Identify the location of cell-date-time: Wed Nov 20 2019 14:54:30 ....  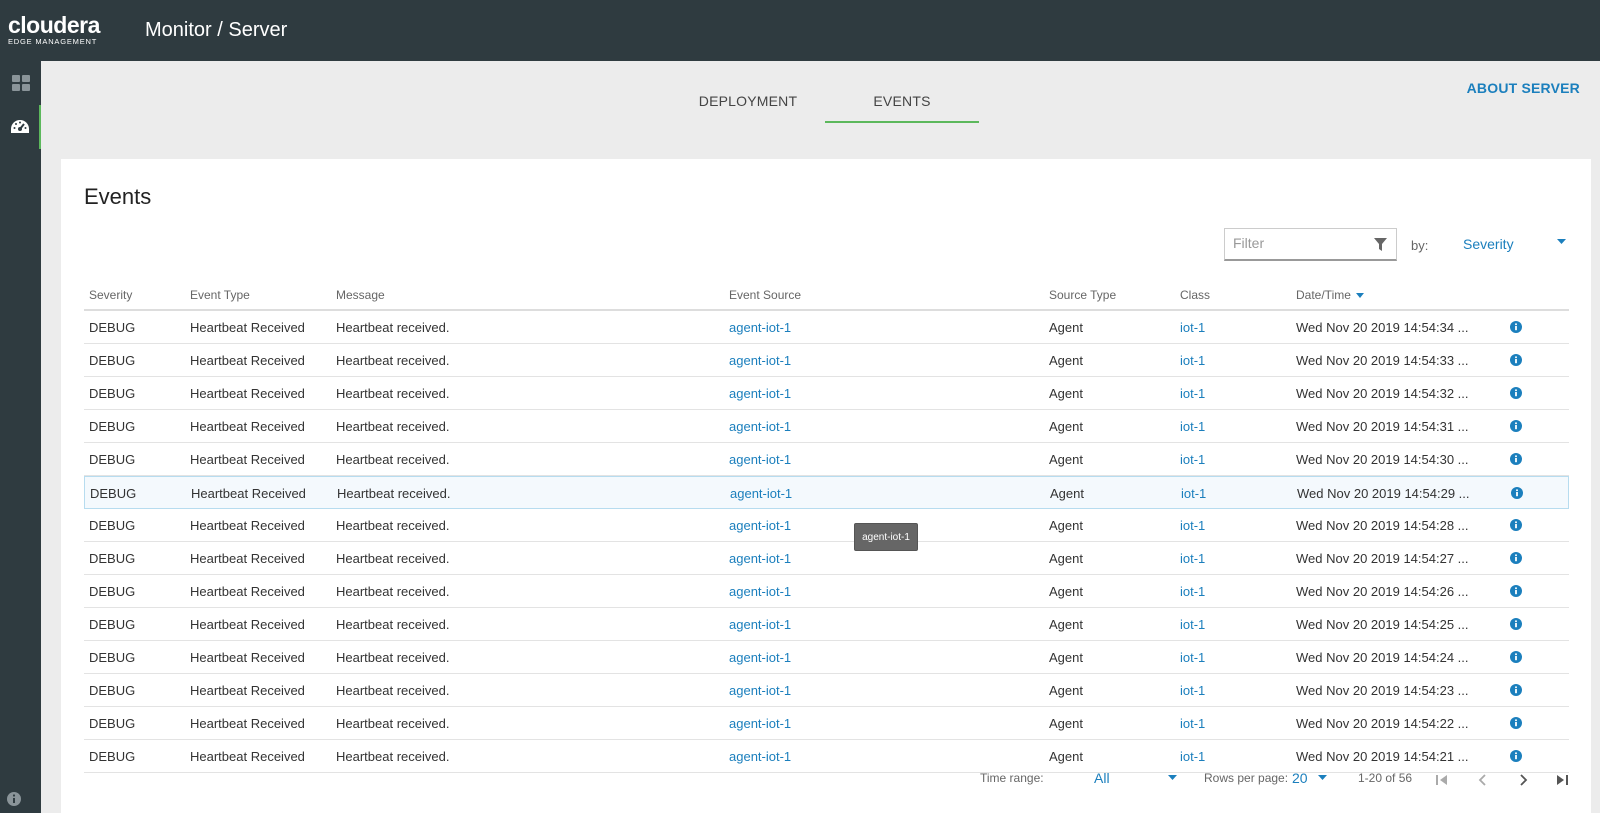
(1382, 459).